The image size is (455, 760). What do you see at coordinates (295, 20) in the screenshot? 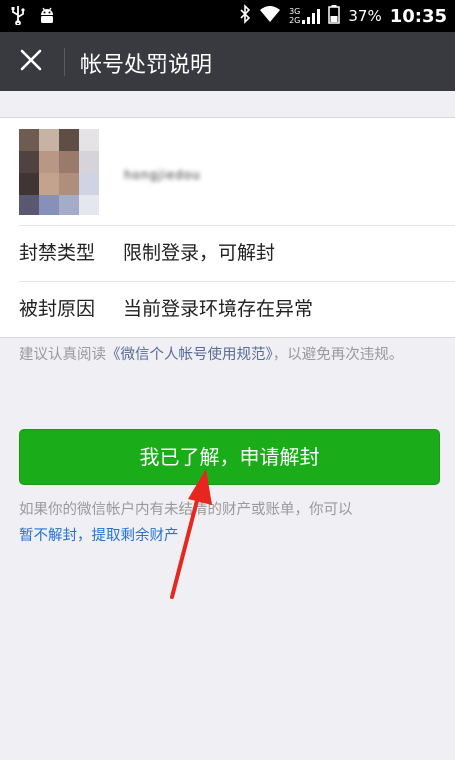
I see `network-type-bottom: 2G` at bounding box center [295, 20].